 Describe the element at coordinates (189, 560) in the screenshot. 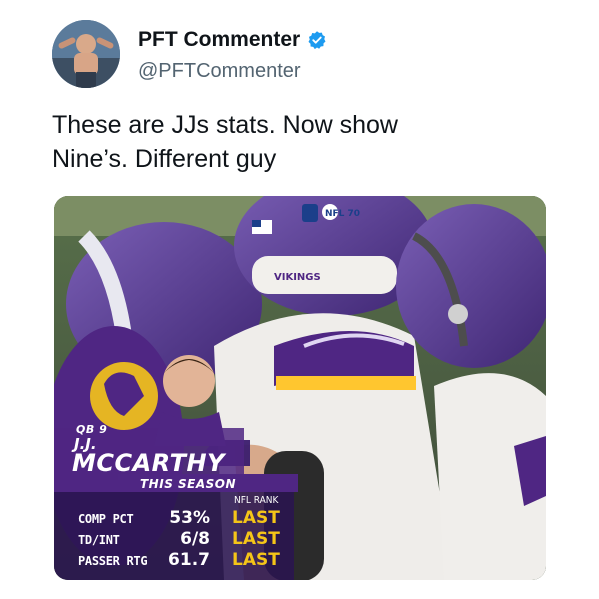

I see `stat-value: 61.7` at that location.